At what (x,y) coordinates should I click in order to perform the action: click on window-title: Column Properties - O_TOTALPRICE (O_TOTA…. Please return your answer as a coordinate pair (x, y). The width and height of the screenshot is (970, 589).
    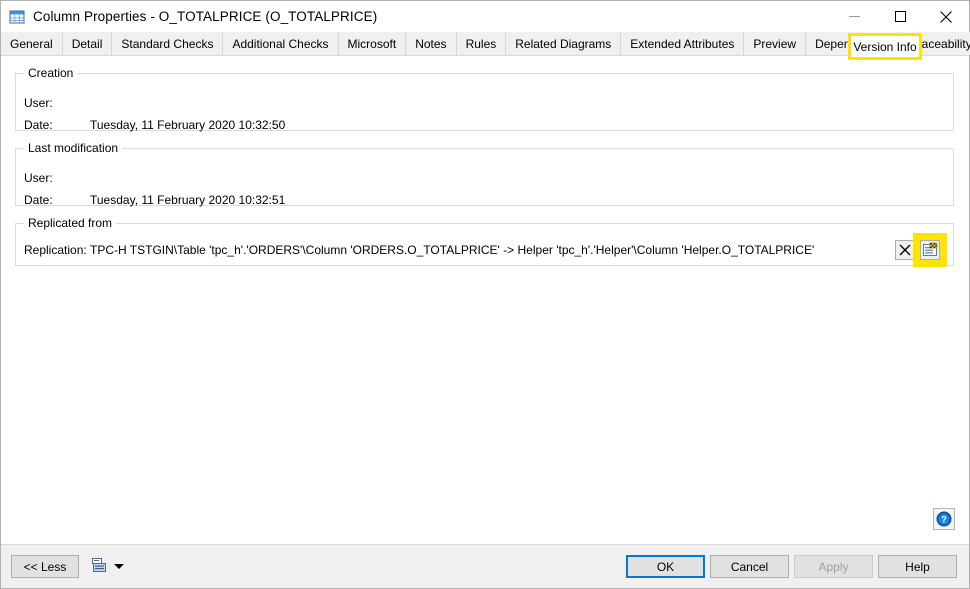
    Looking at the image, I should click on (205, 16).